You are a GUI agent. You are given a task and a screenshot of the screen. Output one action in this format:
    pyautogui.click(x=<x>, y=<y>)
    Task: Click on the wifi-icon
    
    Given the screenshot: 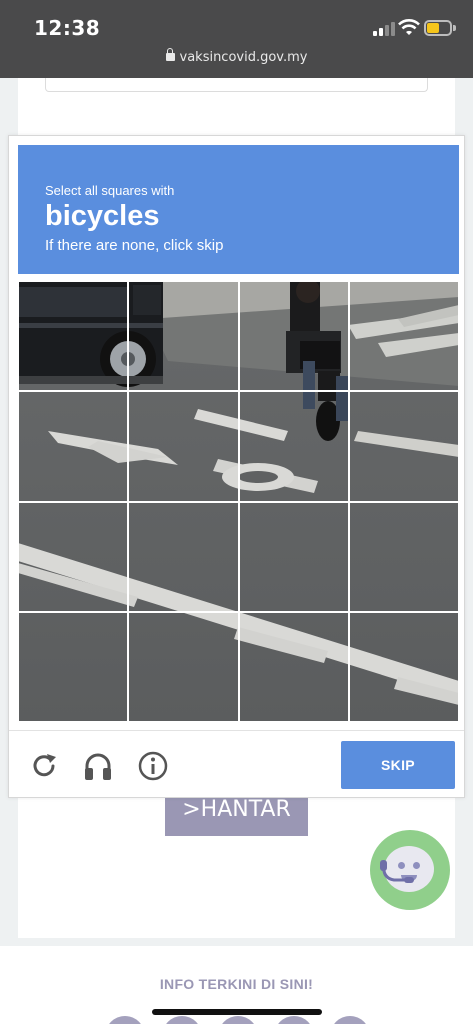 What is the action you would take?
    pyautogui.click(x=409, y=27)
    